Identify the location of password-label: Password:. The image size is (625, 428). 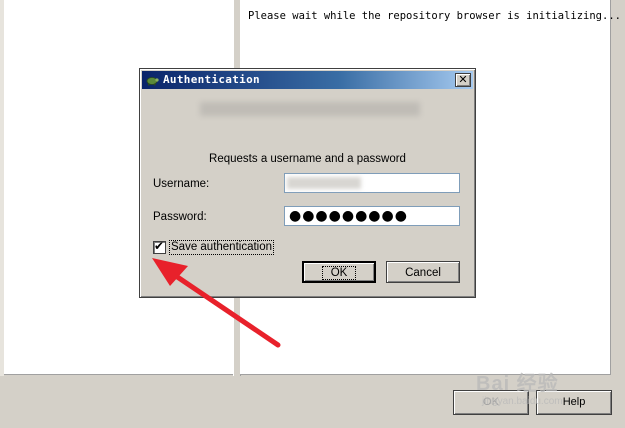
(180, 217).